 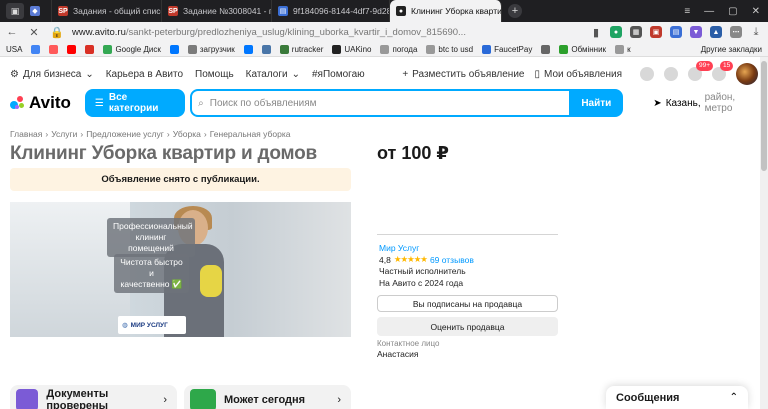 I want to click on nav-label: Помощь, so click(x=214, y=74).